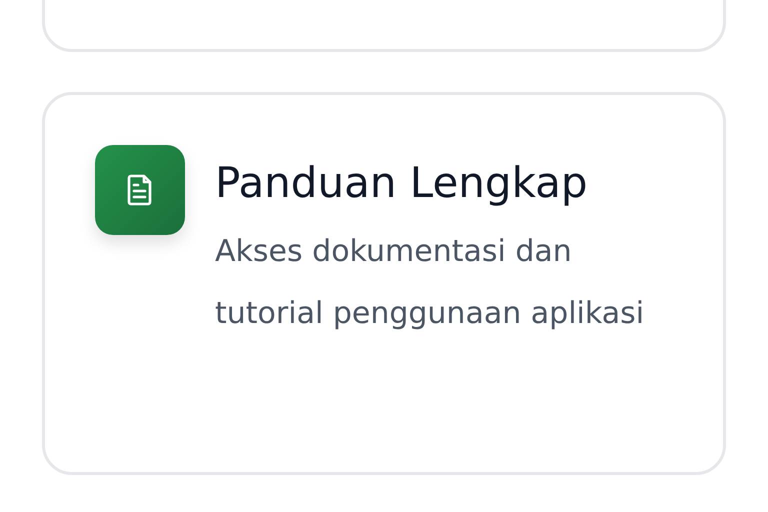  Describe the element at coordinates (402, 183) in the screenshot. I see `card-title: Panduan Lengkap` at that location.